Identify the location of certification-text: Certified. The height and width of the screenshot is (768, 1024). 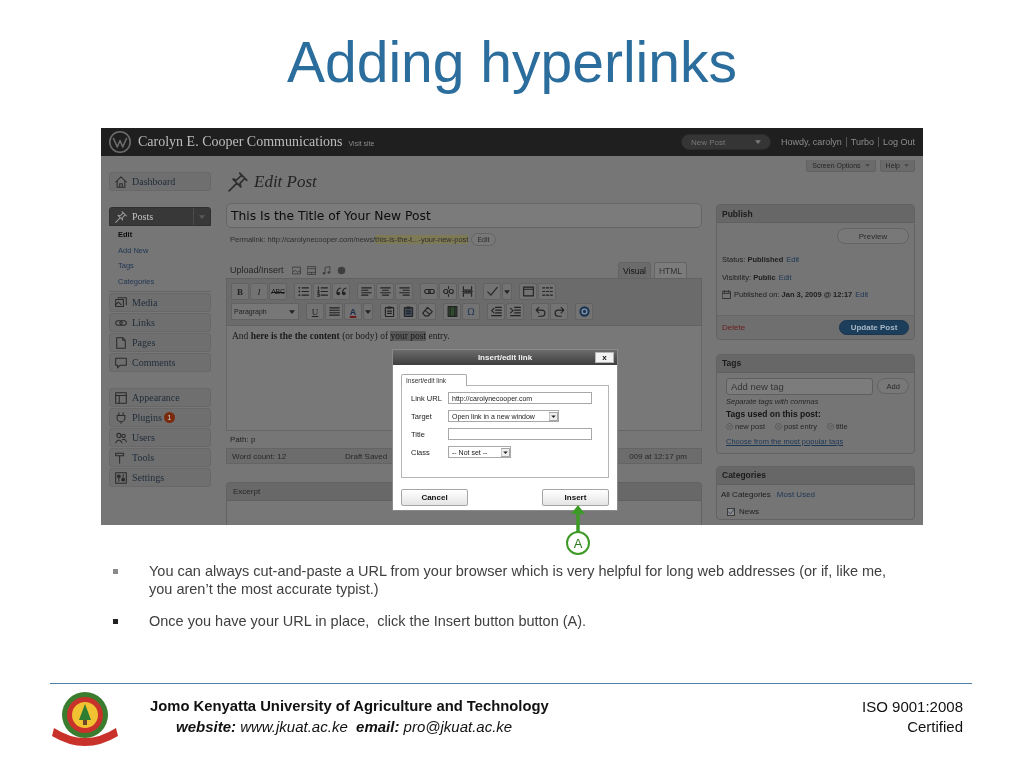
(935, 726).